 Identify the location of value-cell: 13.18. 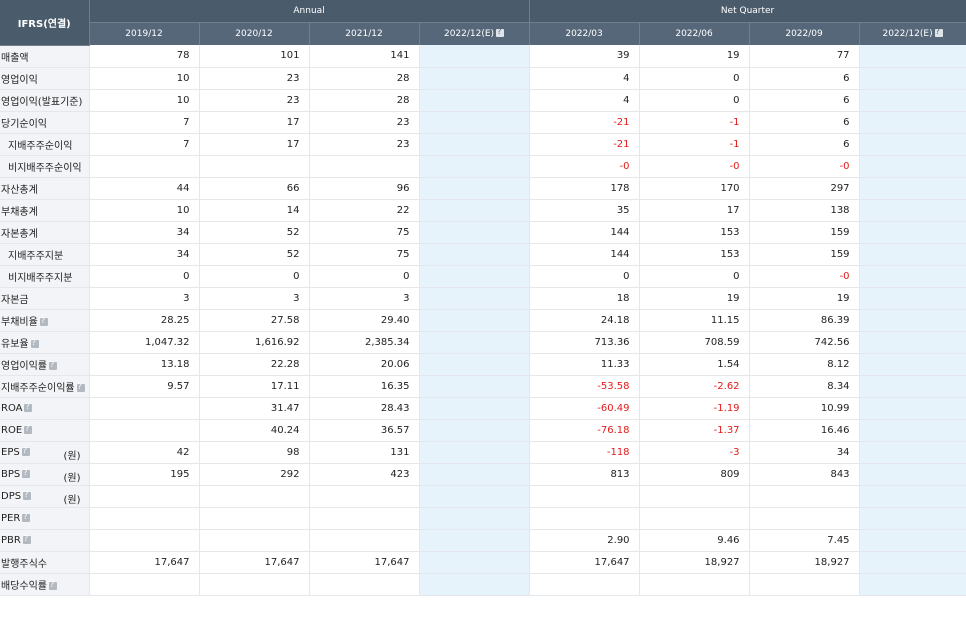
(144, 364).